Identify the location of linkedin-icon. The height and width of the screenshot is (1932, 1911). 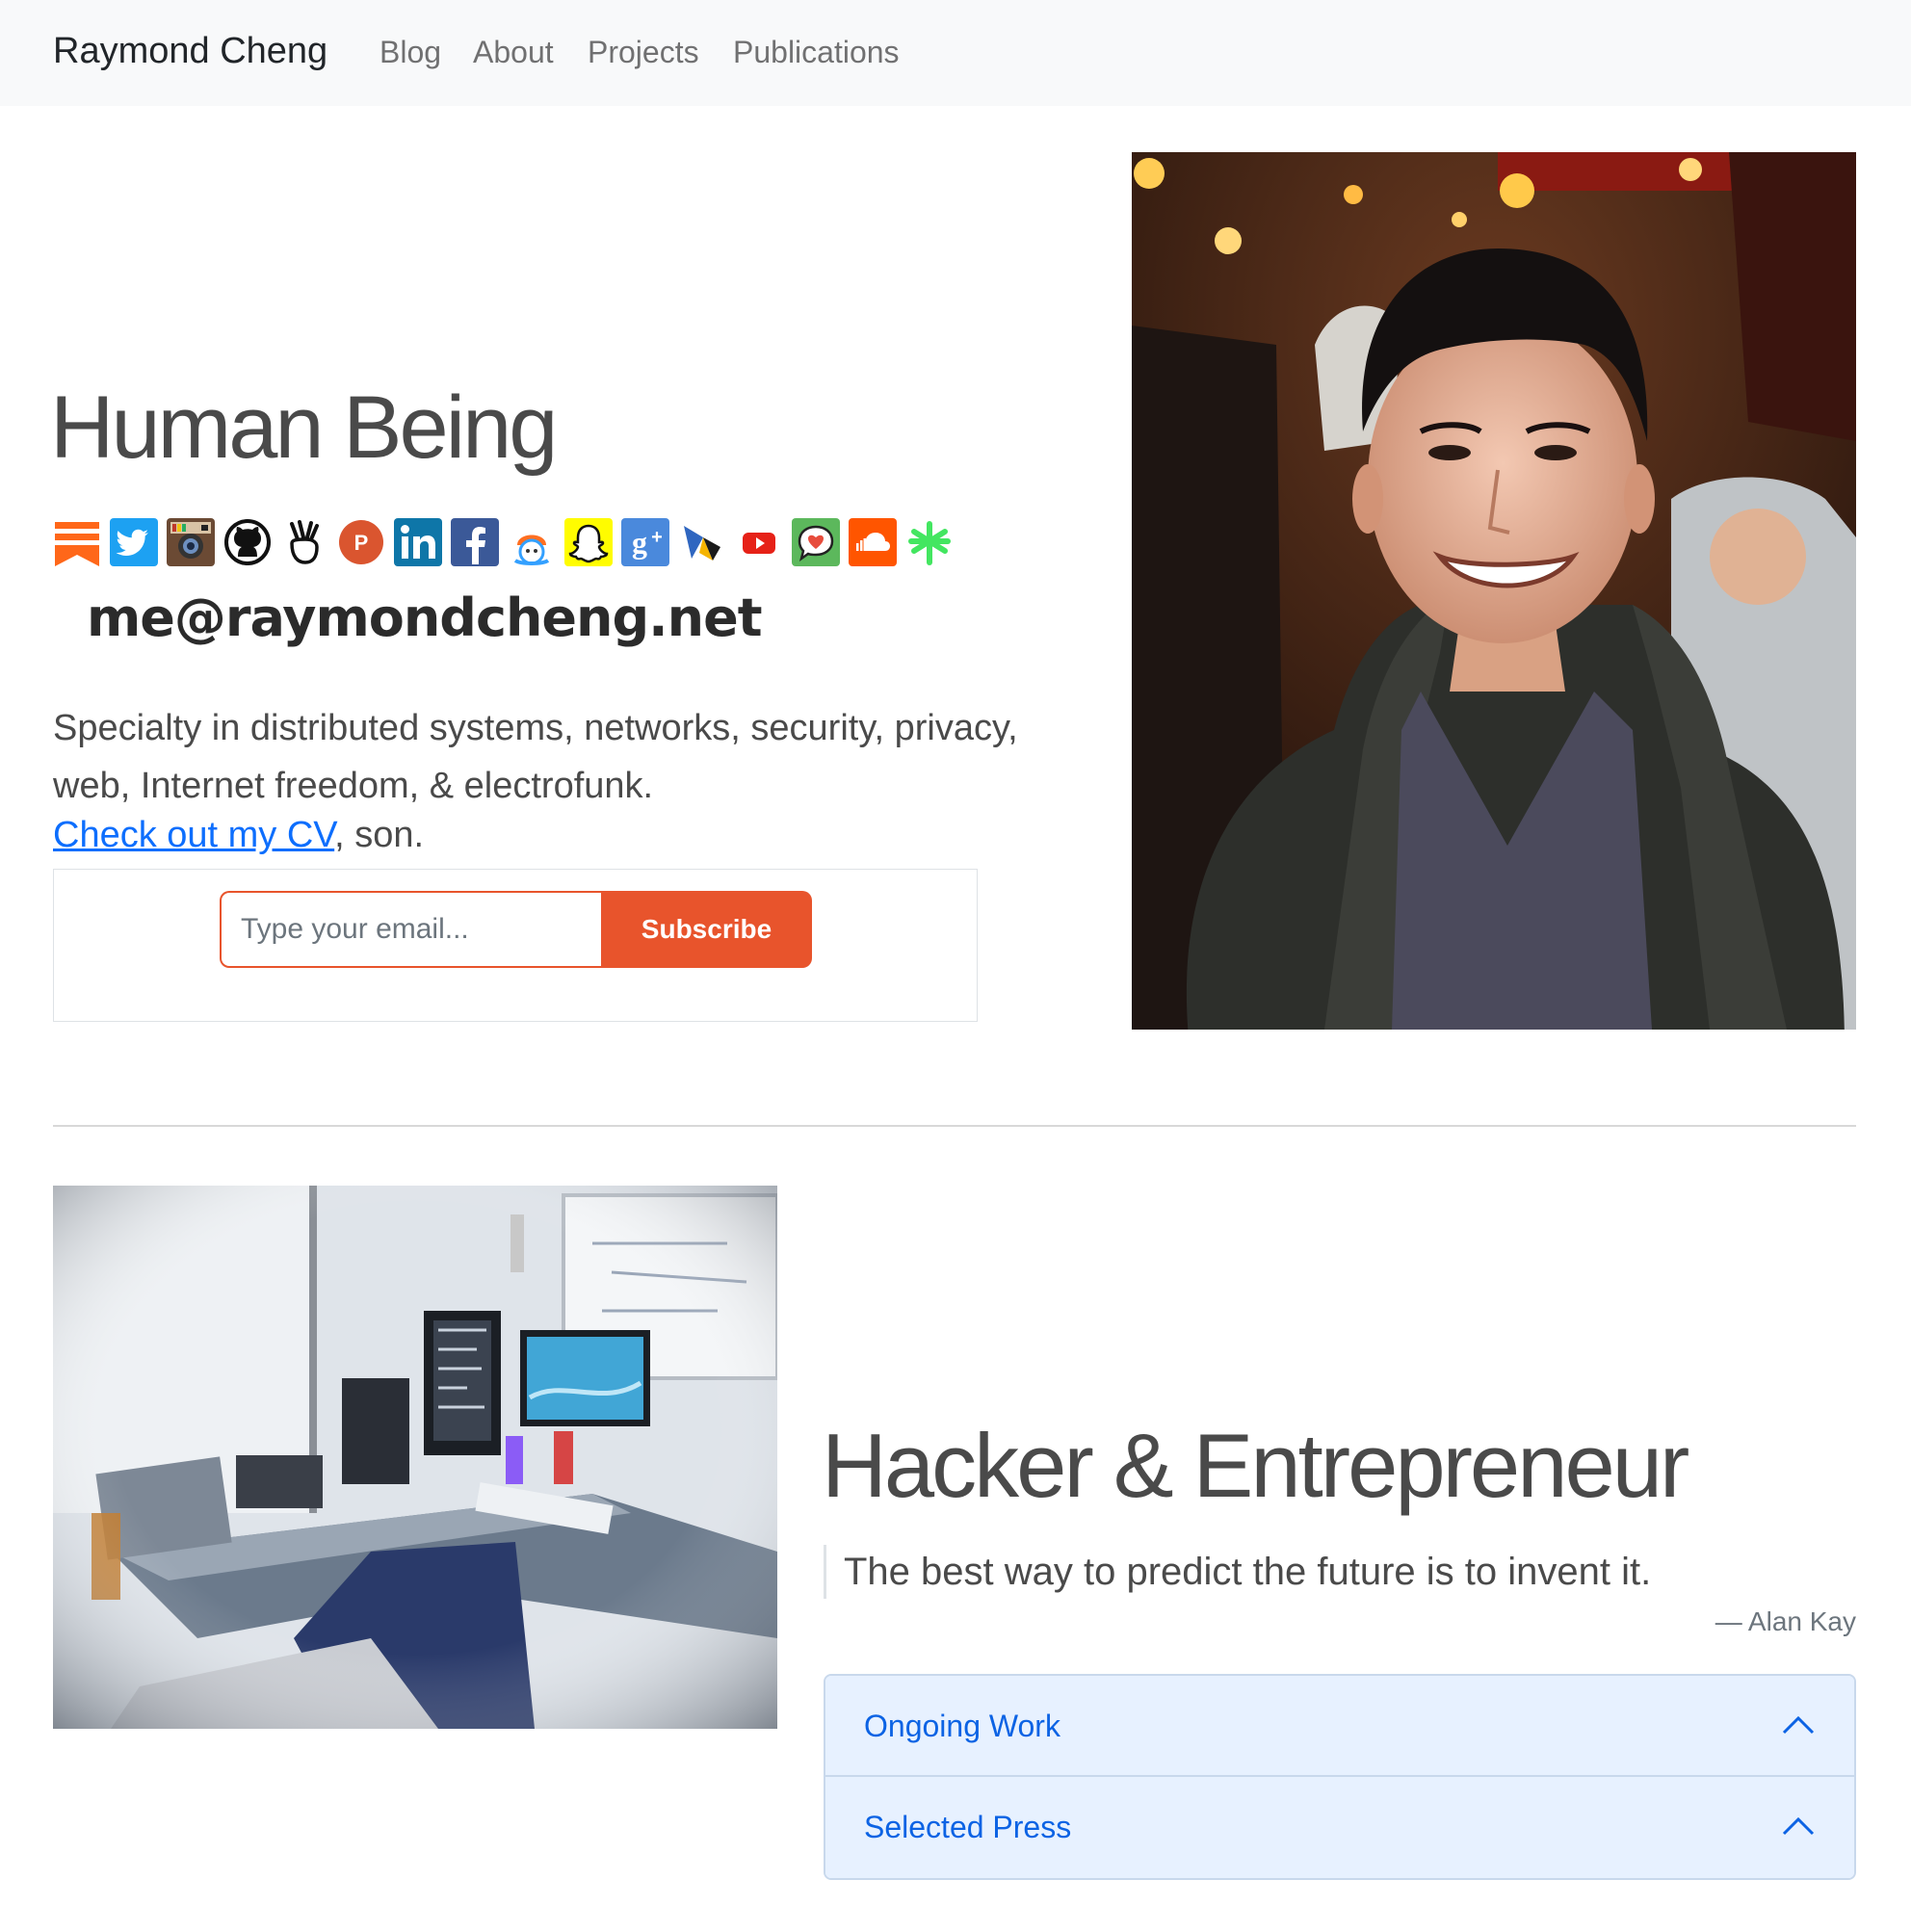
(418, 542).